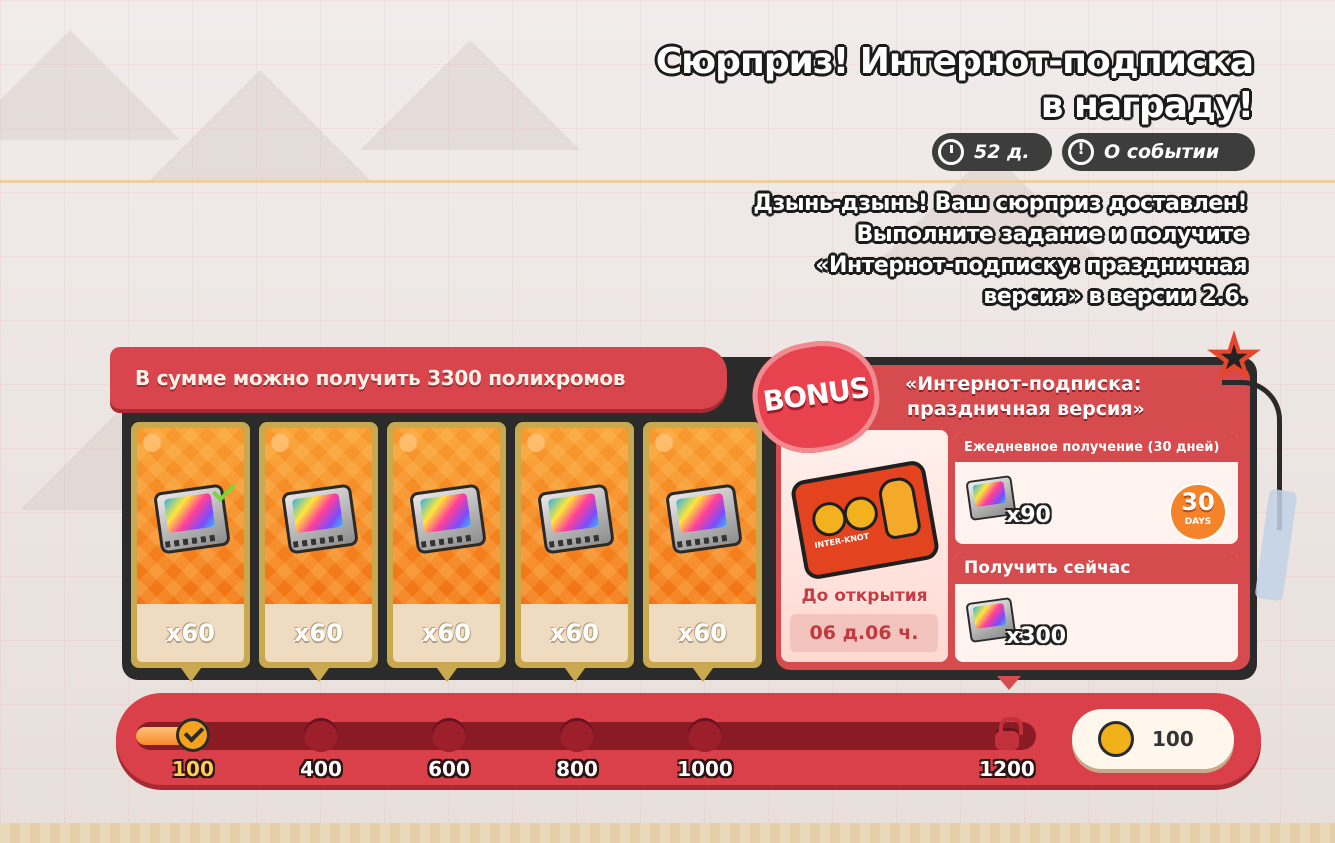 The image size is (1335, 843). I want to click on info-icon, so click(1081, 152).